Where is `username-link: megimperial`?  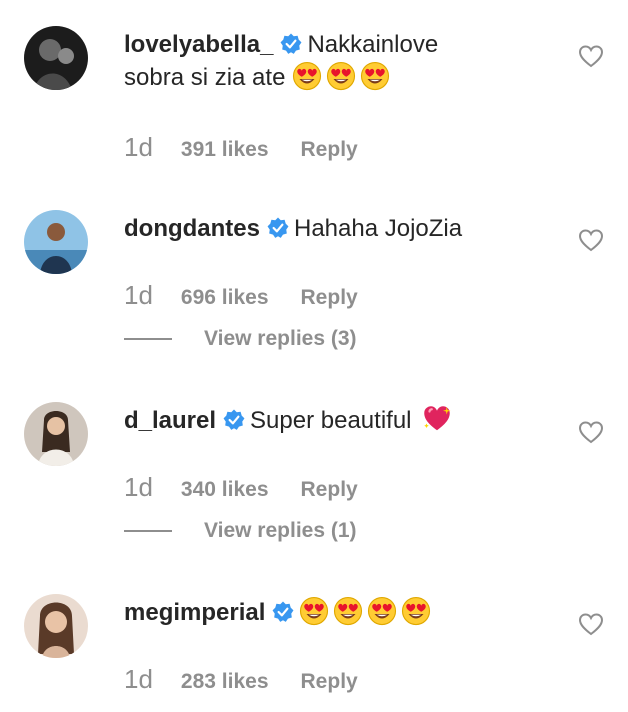
username-link: megimperial is located at coordinates (194, 612).